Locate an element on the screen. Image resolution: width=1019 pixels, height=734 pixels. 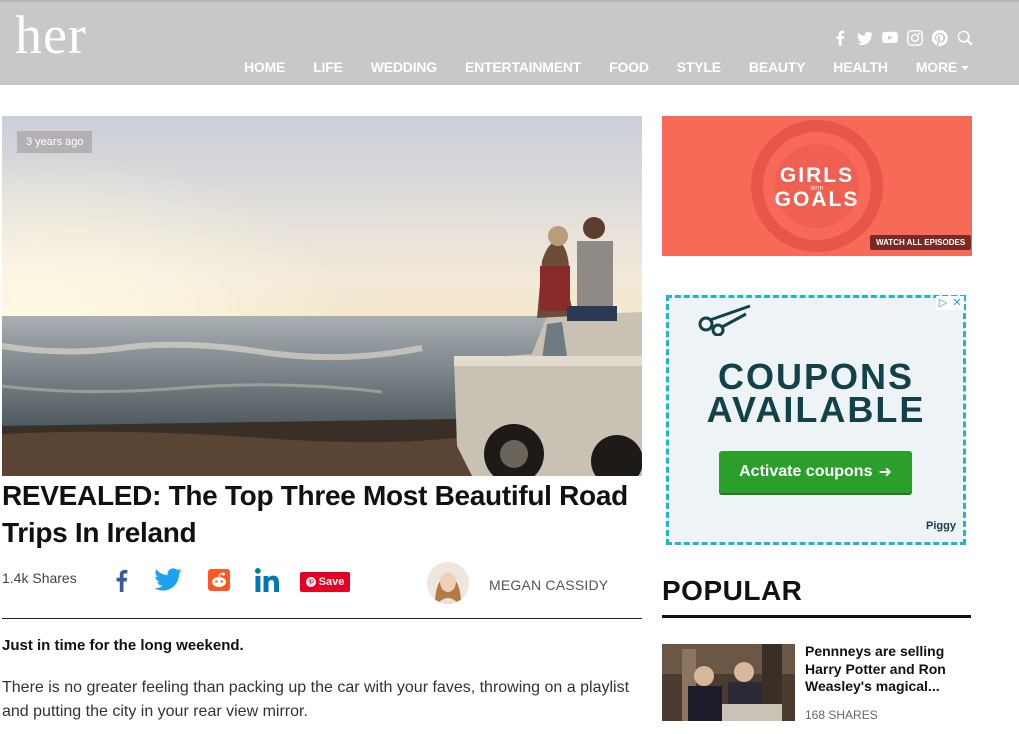
article-lead: Just in time for the long weekend. is located at coordinates (123, 645).